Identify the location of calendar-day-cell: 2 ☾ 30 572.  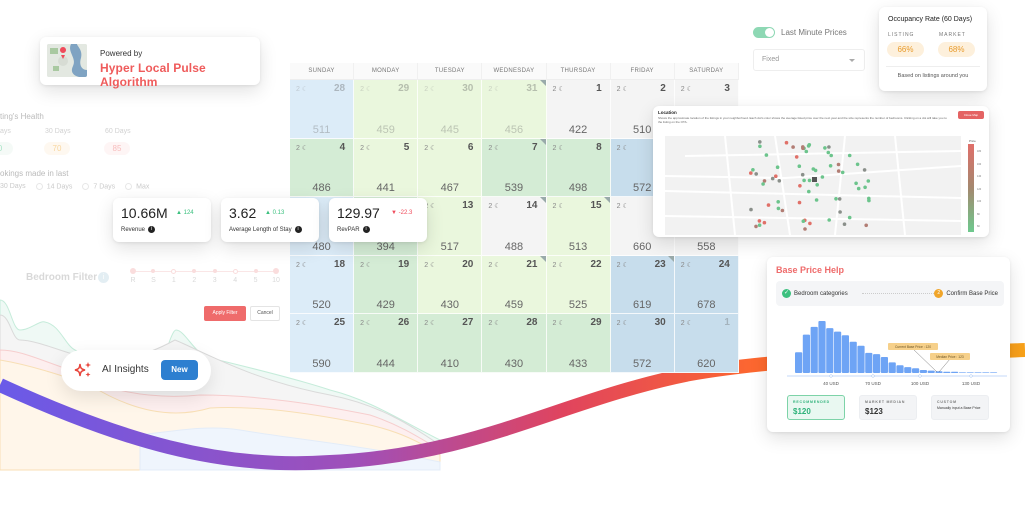
(642, 343).